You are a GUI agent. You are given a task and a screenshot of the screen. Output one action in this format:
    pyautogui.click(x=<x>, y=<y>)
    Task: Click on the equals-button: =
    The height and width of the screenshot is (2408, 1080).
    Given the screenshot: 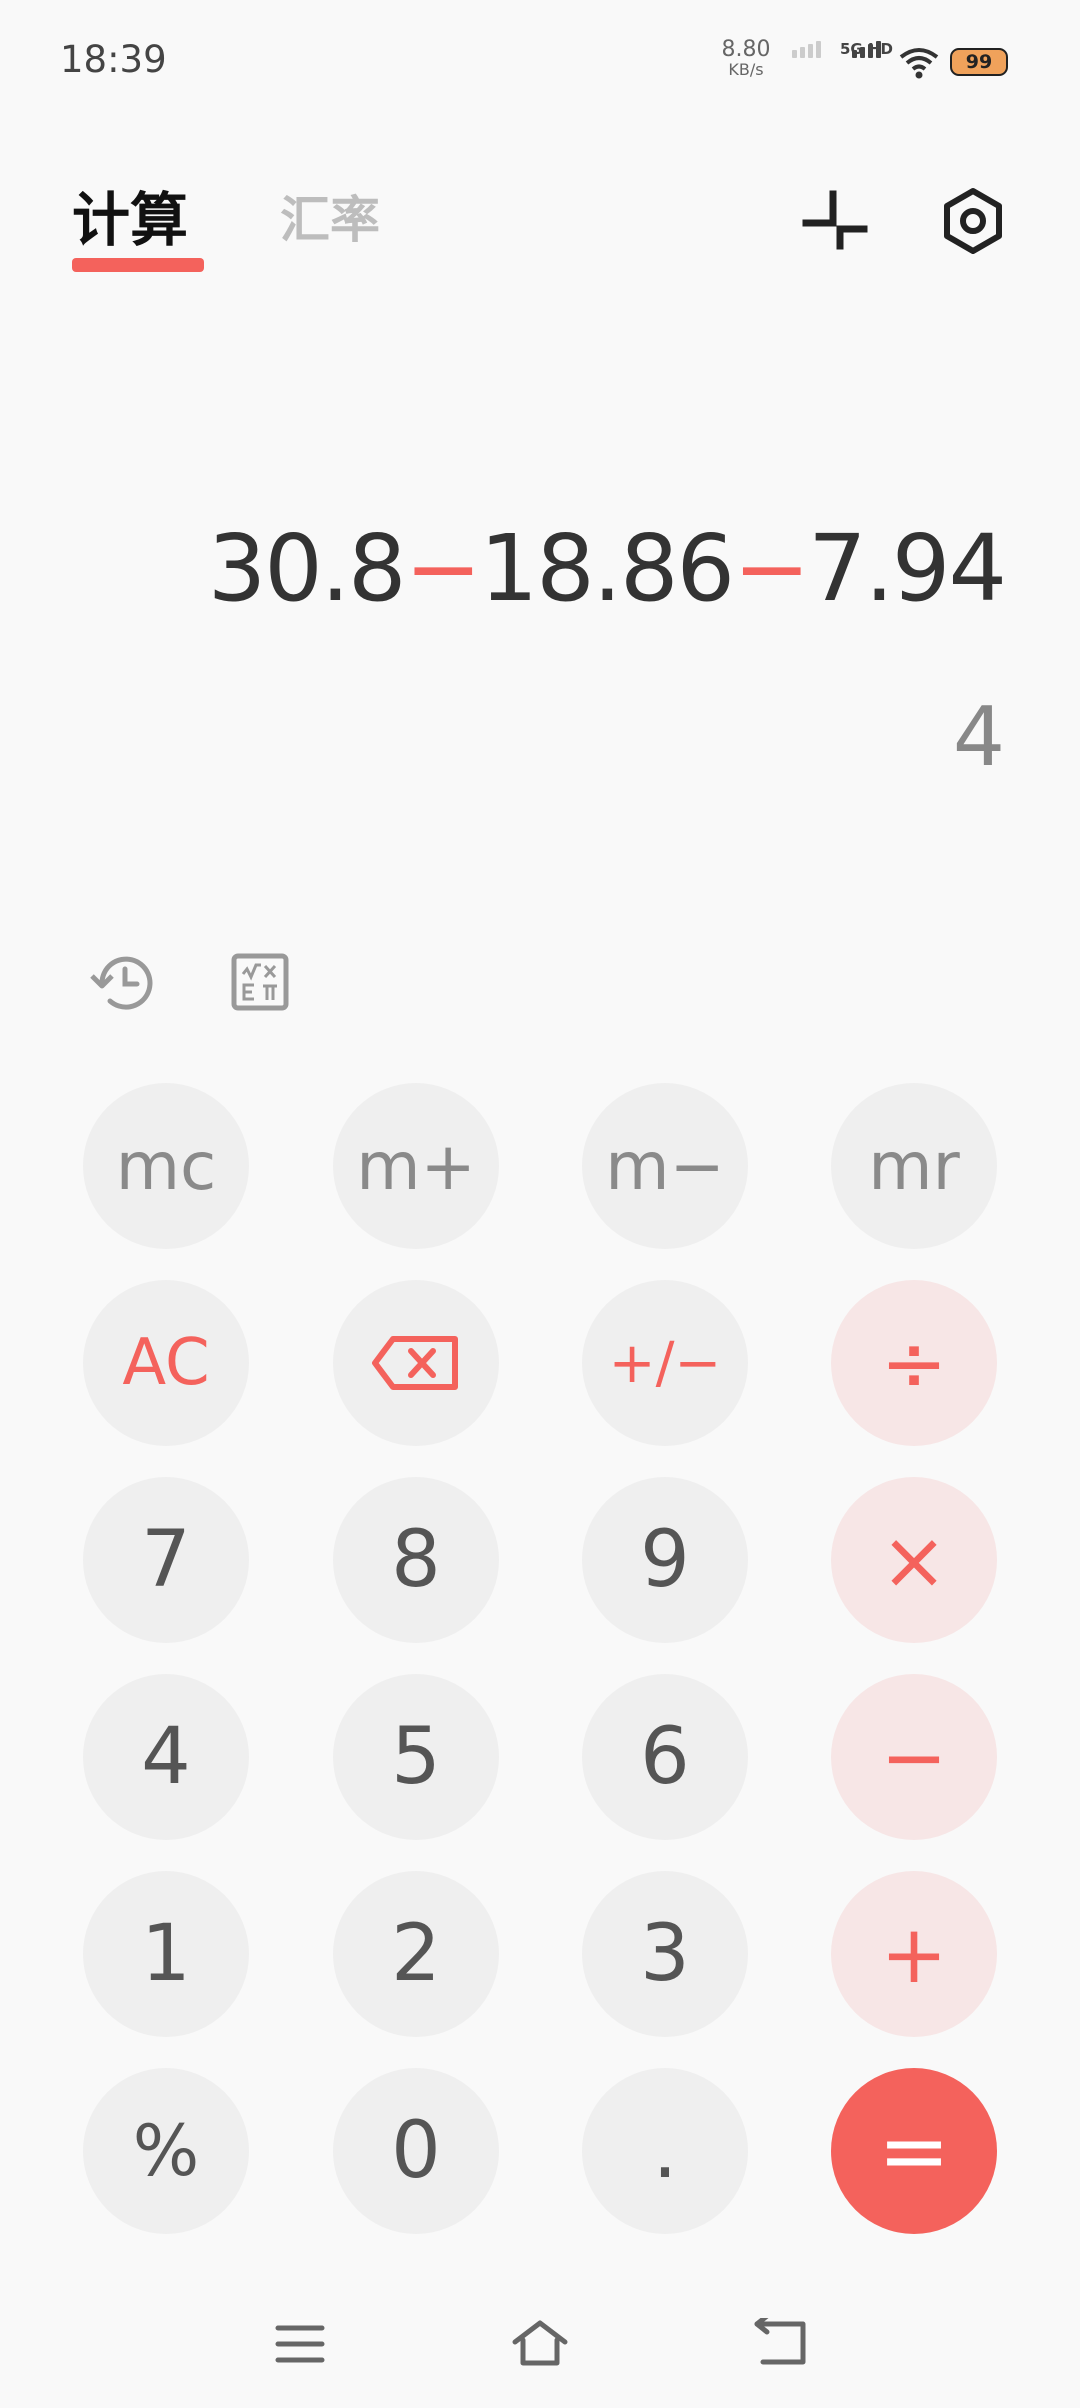 What is the action you would take?
    pyautogui.click(x=914, y=2151)
    